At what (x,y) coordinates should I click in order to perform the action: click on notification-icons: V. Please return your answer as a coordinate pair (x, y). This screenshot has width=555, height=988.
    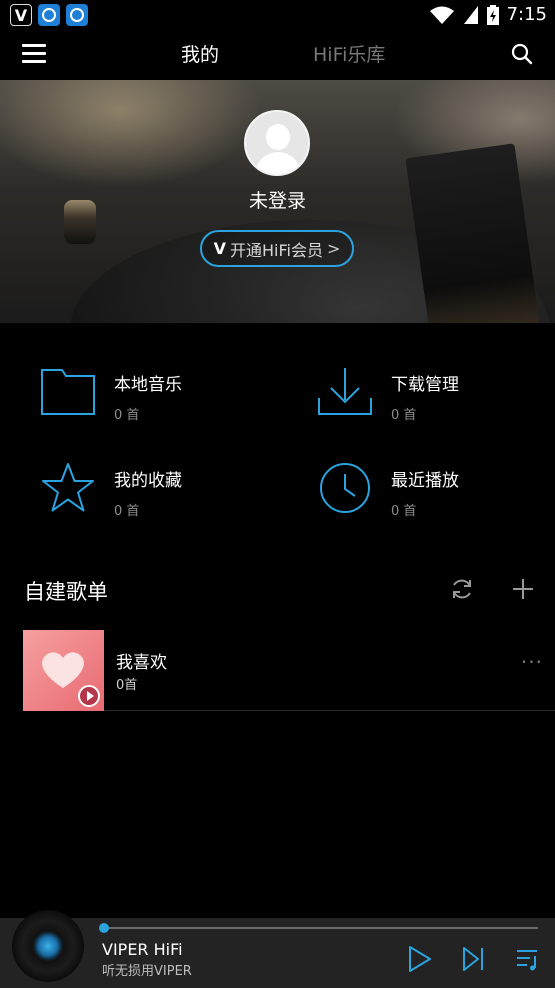
    Looking at the image, I should click on (49, 15).